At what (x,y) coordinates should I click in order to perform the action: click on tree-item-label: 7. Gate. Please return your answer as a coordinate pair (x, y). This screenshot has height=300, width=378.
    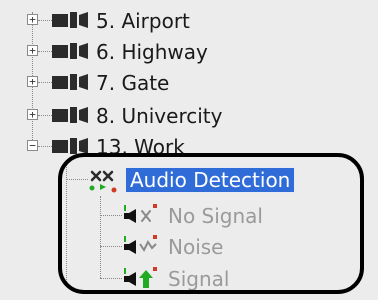
    Looking at the image, I should click on (133, 83).